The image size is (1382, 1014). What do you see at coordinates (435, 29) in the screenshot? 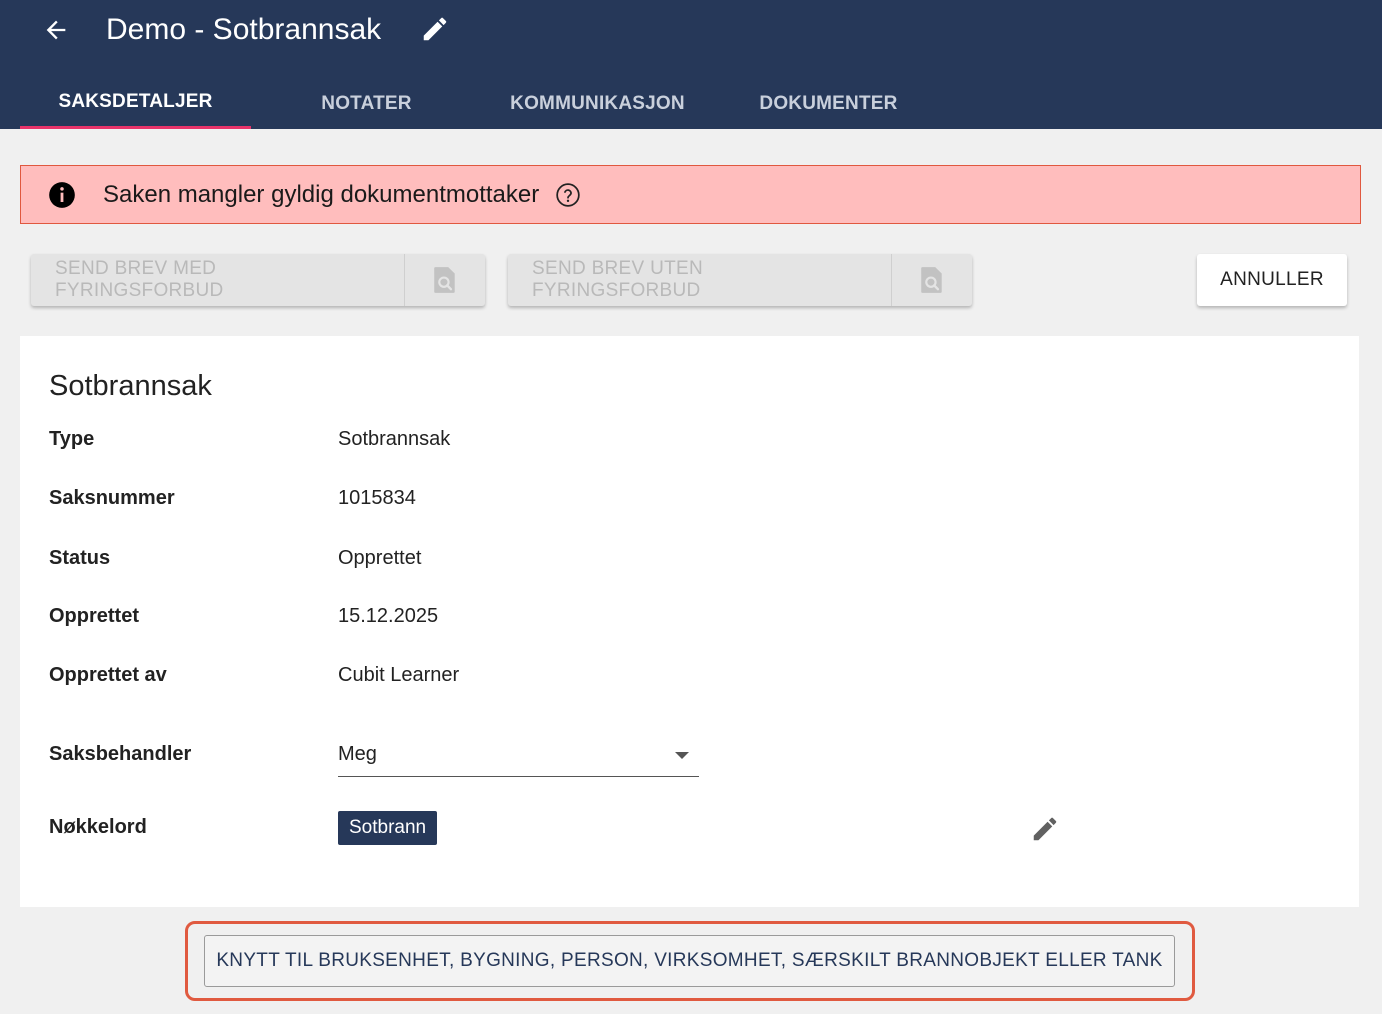
I see `edit-title-pencil-icon` at bounding box center [435, 29].